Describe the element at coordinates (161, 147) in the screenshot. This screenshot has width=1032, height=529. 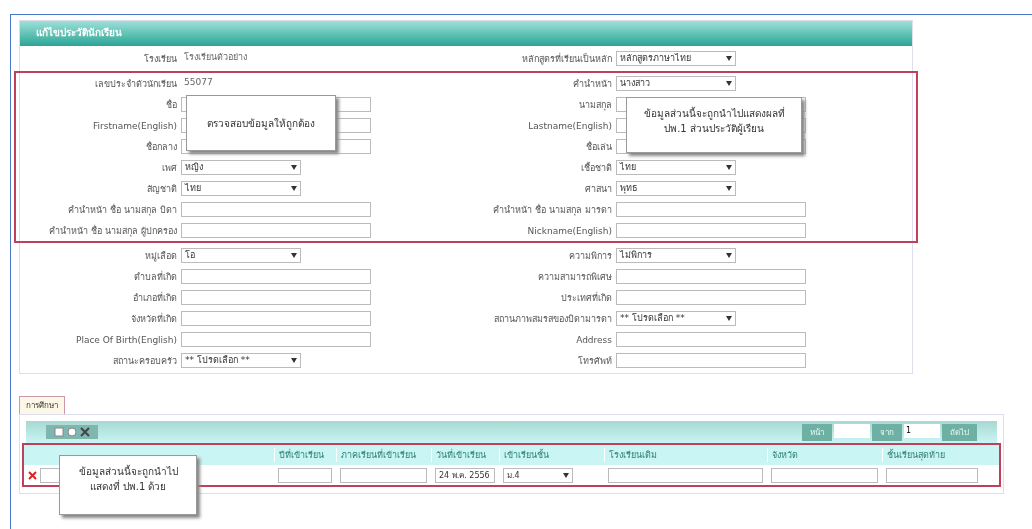
I see `field-label: ชื่อกลาง` at that location.